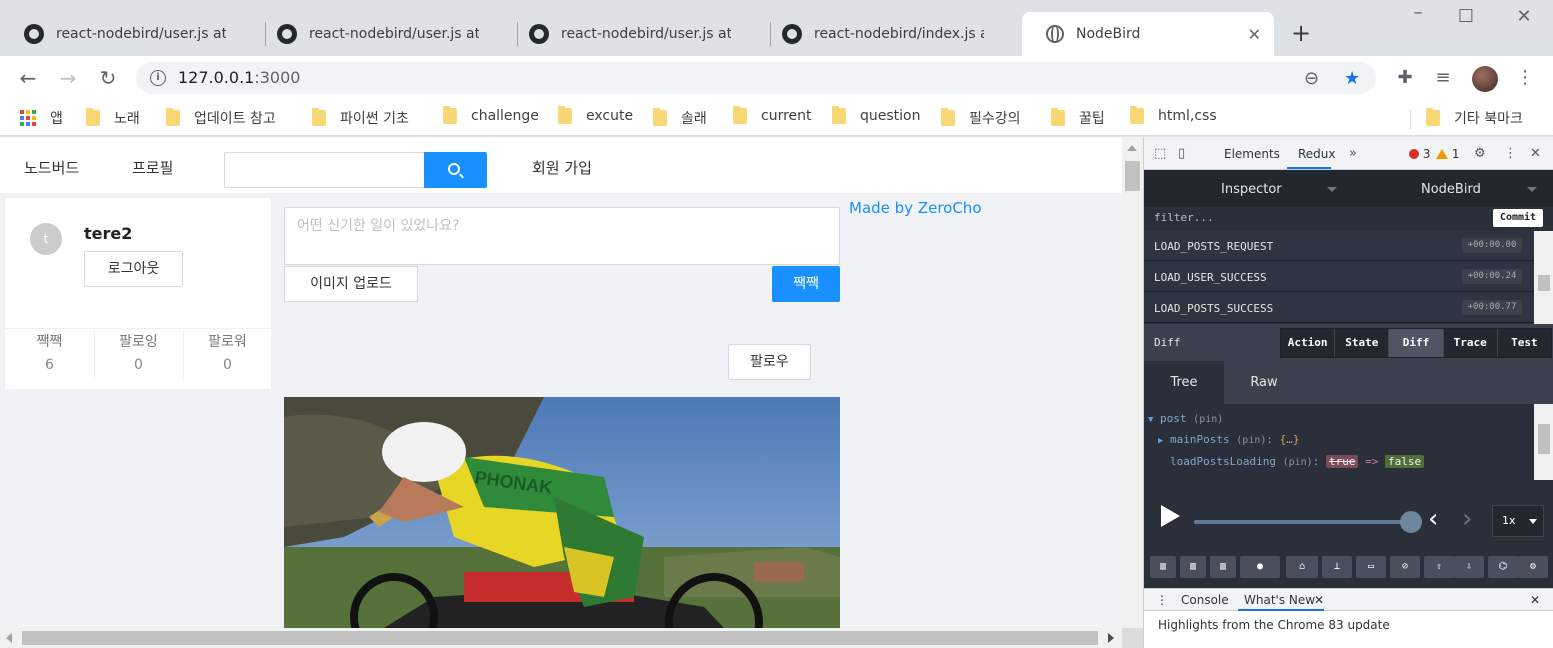  Describe the element at coordinates (806, 284) in the screenshot. I see `tweet-submit-button: 짹짹` at that location.